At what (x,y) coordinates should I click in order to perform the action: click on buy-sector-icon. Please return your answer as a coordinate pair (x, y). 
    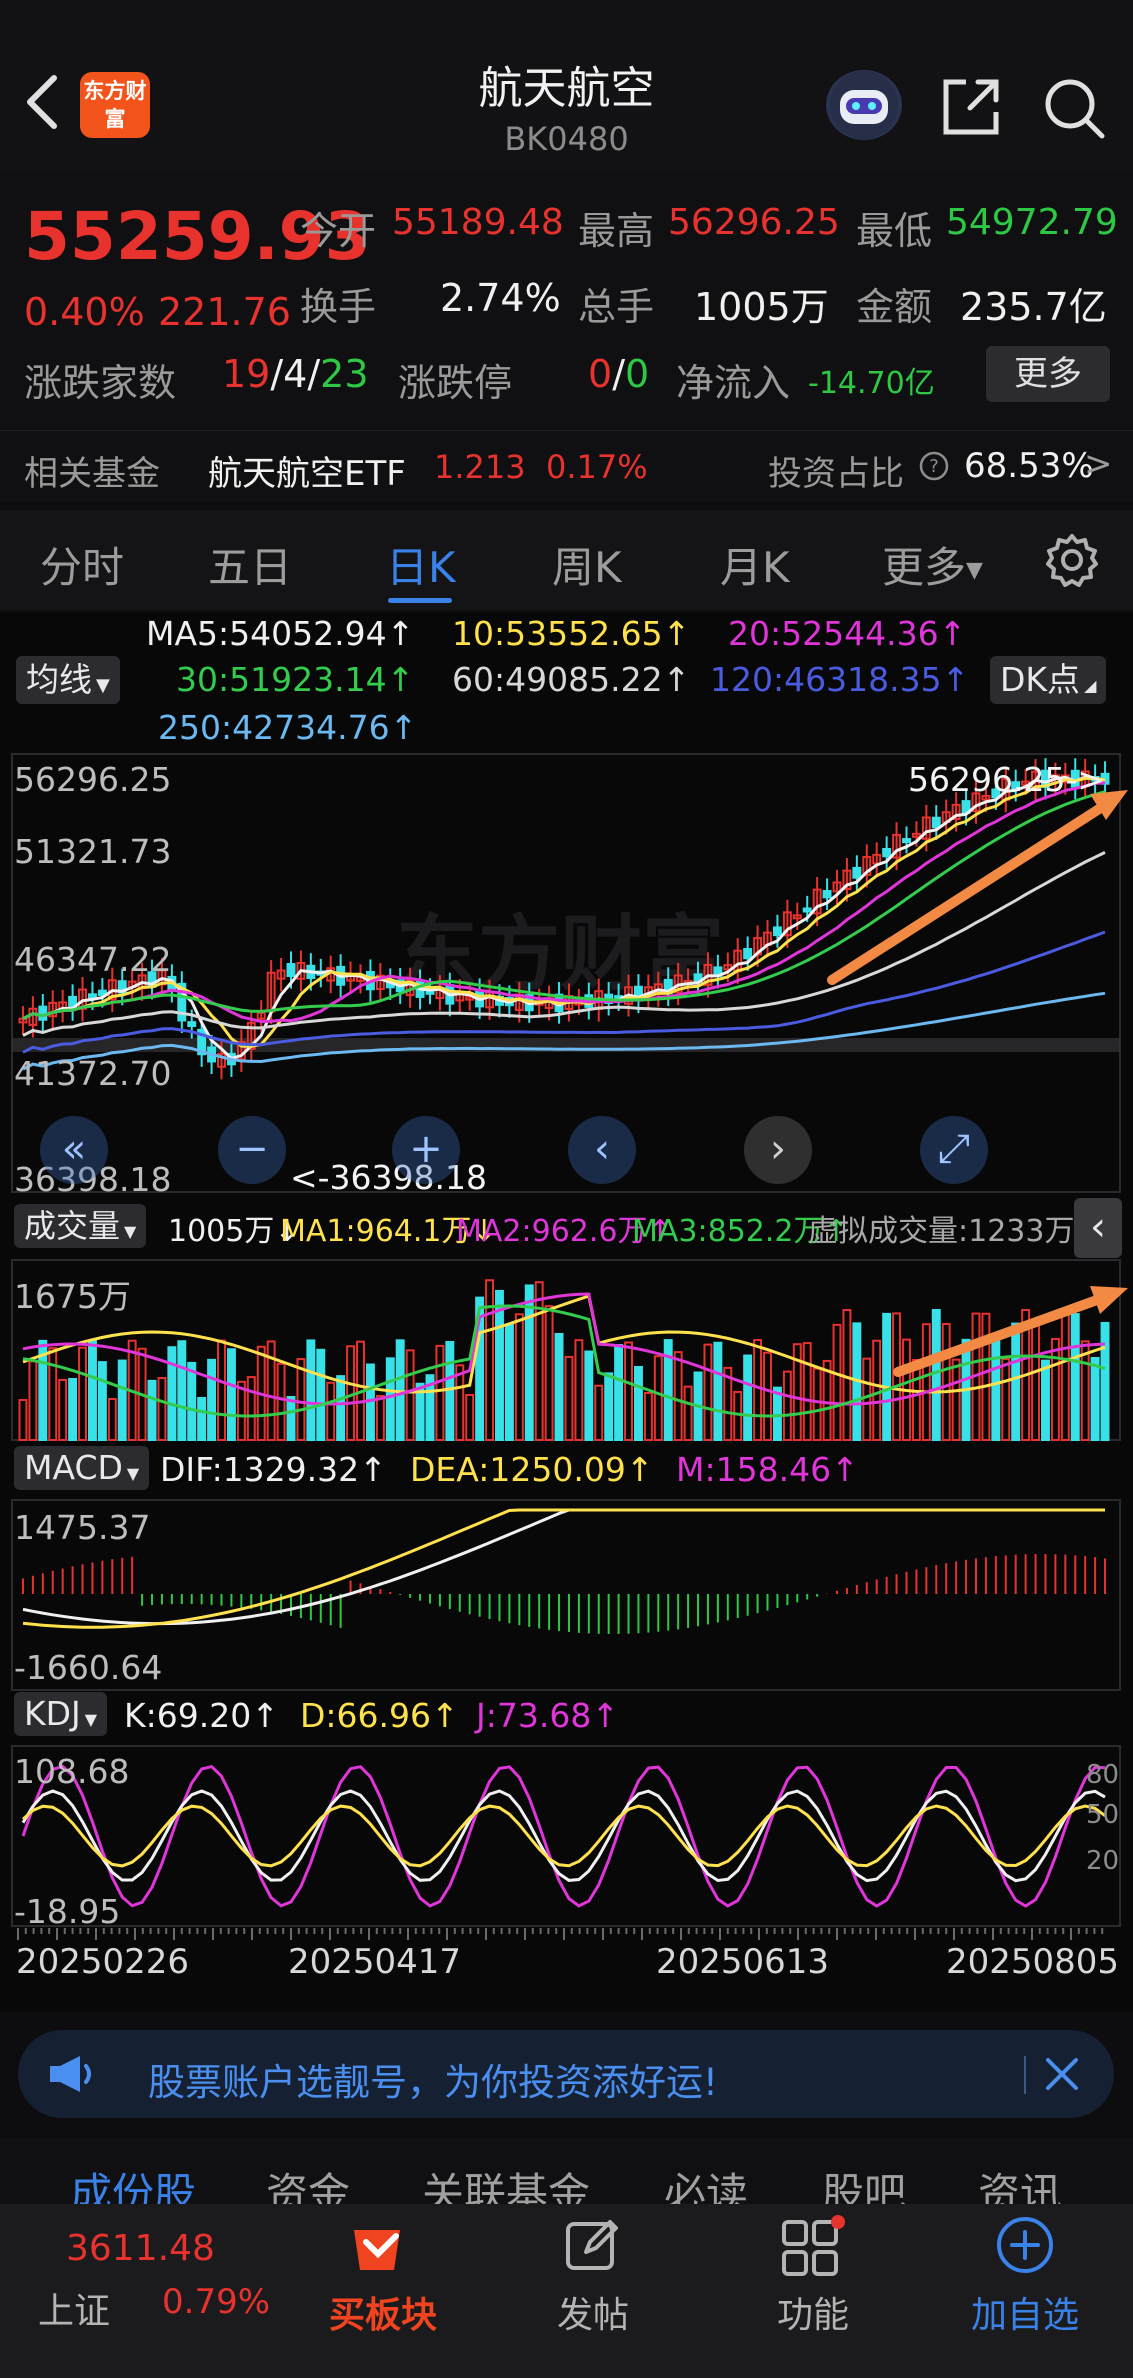
    Looking at the image, I should click on (380, 2250).